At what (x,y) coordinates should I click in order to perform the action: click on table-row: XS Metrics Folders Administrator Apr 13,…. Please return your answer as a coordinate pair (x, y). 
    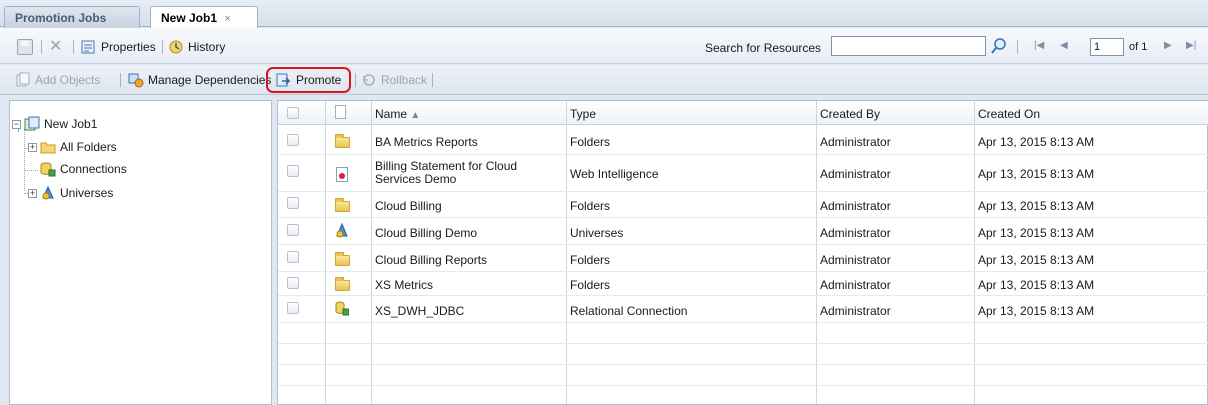
    Looking at the image, I should click on (743, 284).